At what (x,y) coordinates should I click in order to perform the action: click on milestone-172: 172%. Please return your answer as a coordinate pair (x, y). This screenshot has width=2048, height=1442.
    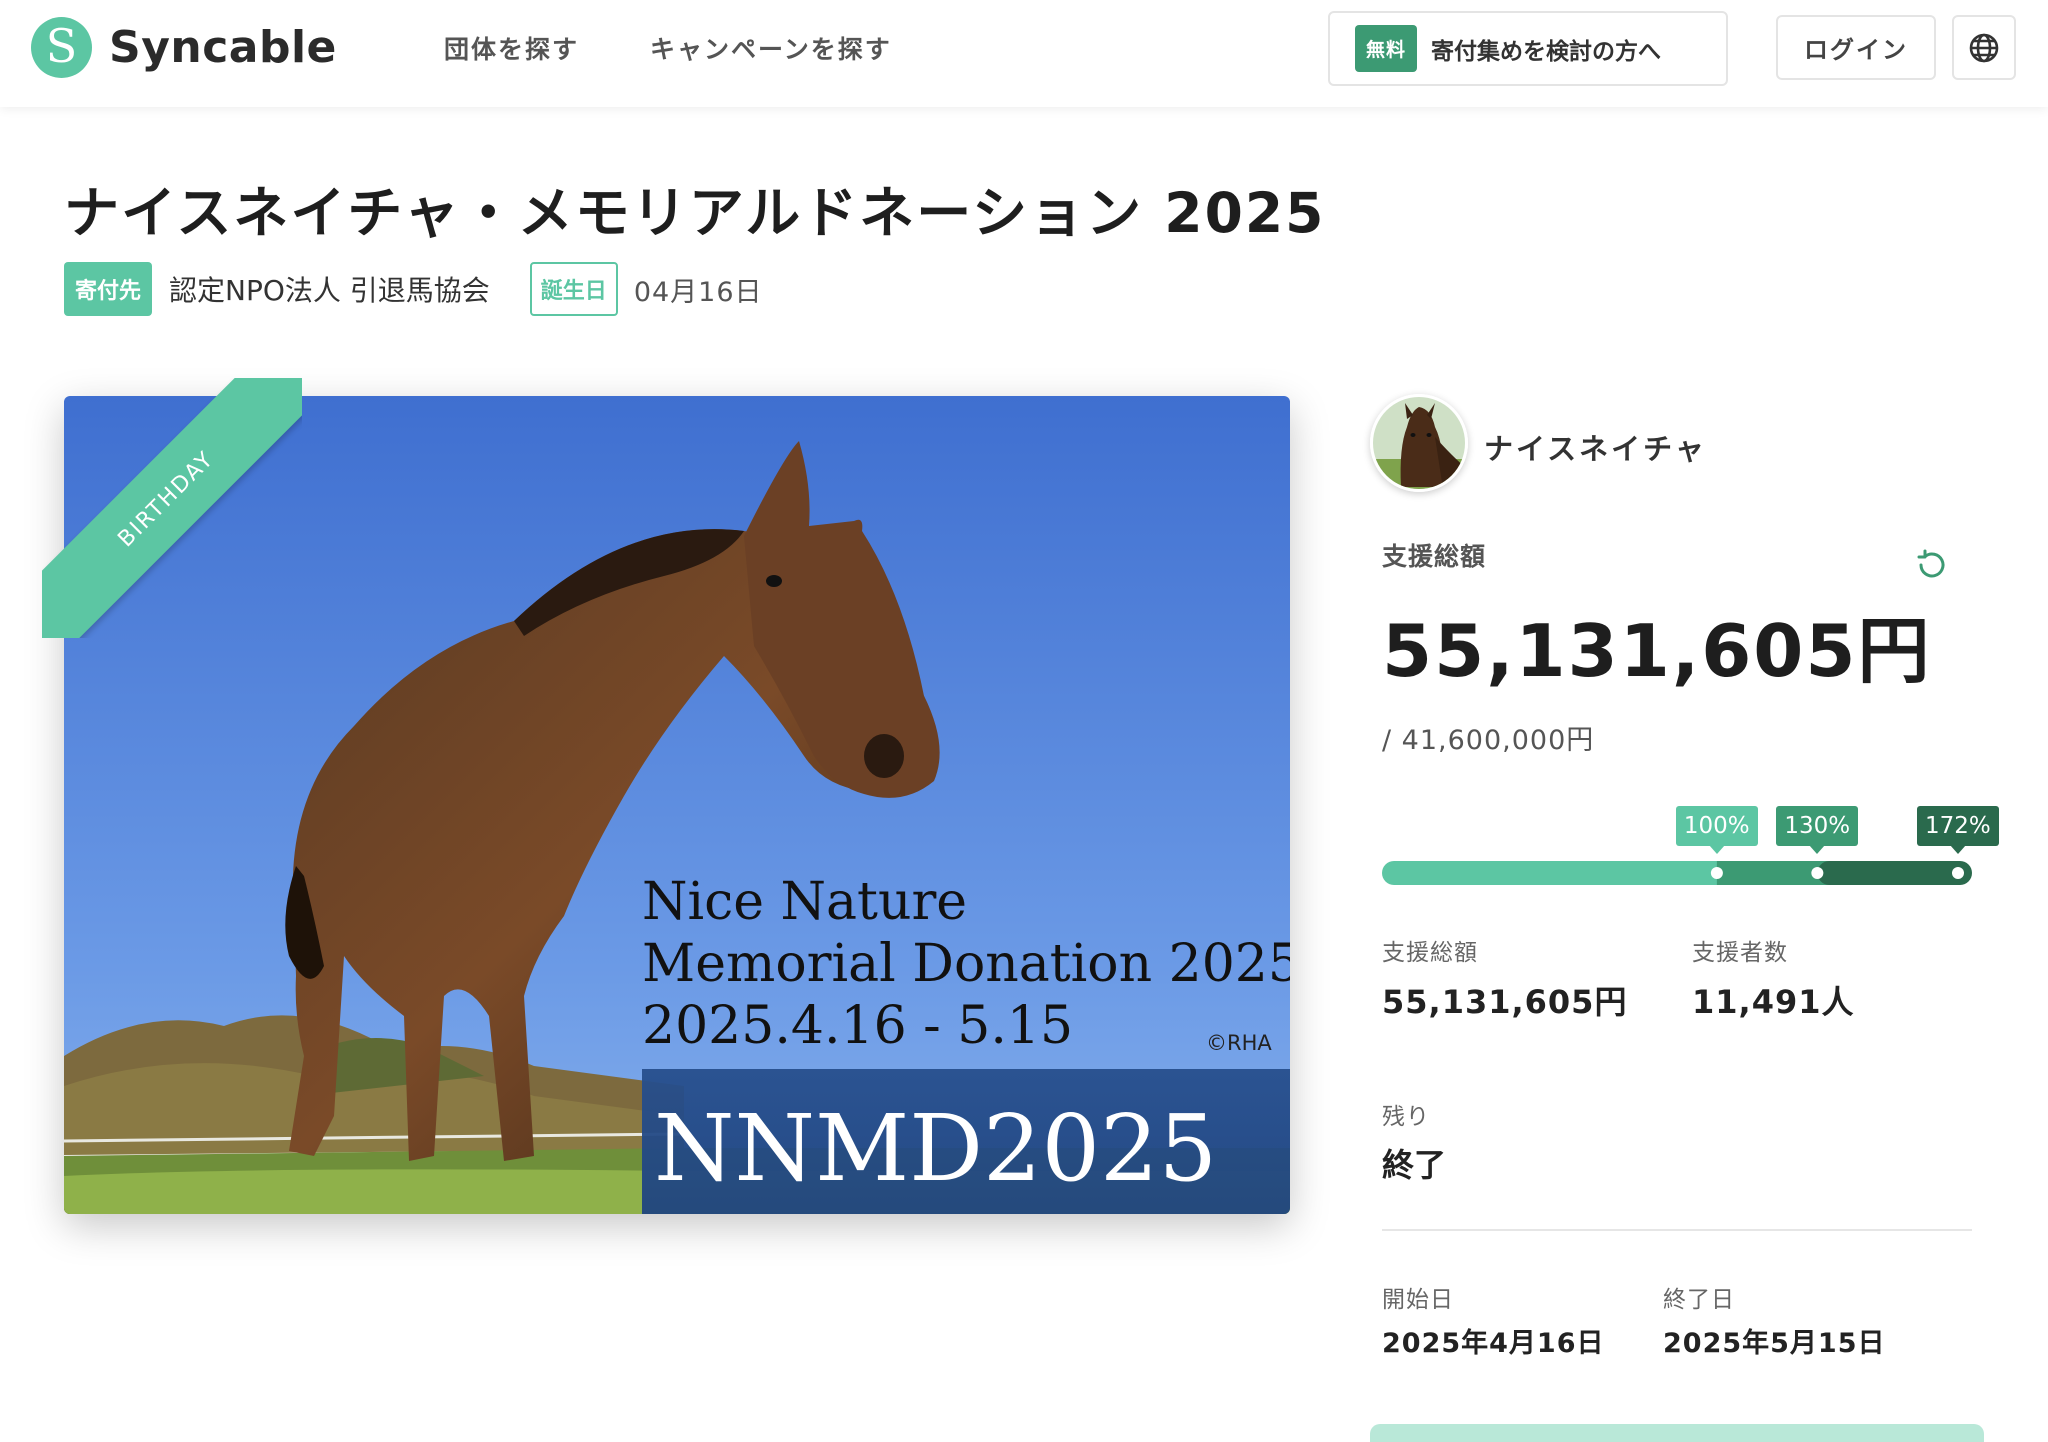
    Looking at the image, I should click on (1958, 830).